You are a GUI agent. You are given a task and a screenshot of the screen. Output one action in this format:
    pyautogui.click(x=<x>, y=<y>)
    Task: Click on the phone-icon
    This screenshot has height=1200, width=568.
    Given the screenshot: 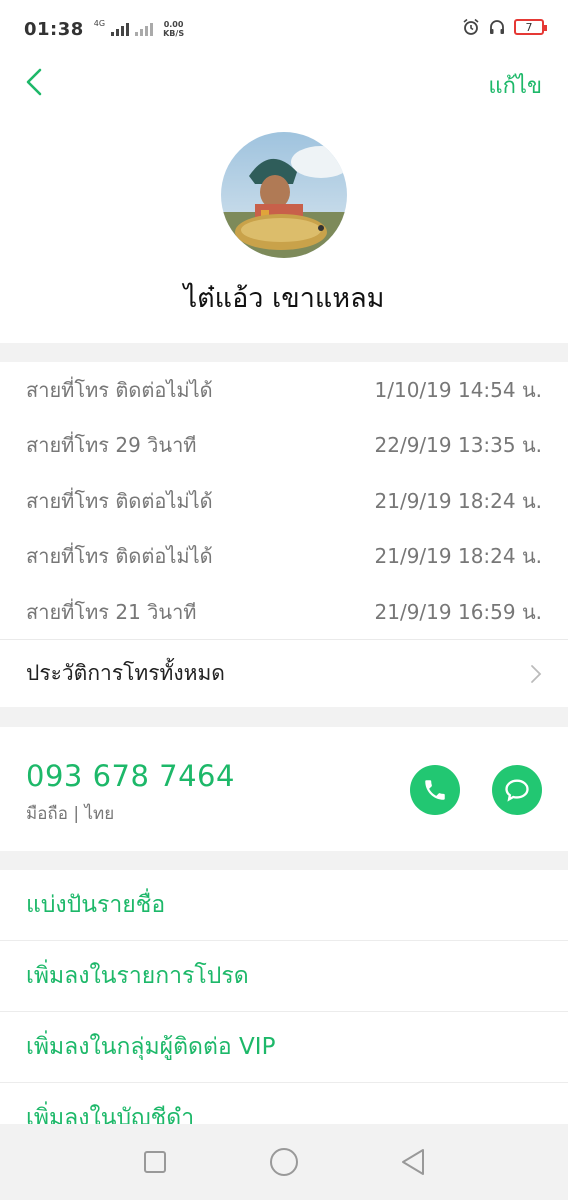 What is the action you would take?
    pyautogui.click(x=435, y=790)
    